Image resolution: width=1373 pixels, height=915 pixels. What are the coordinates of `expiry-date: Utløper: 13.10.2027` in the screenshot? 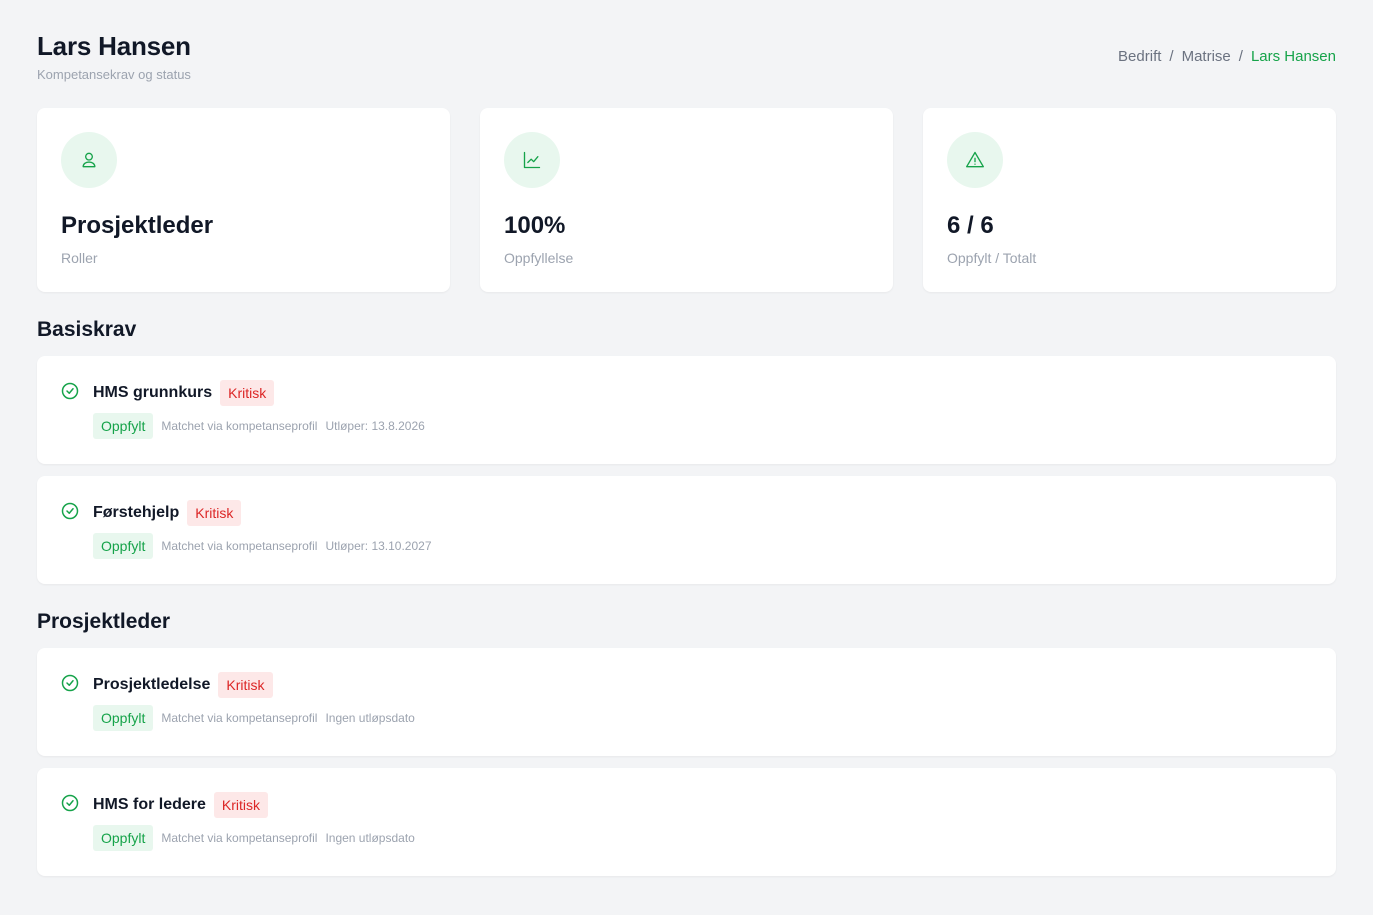 It's located at (378, 546).